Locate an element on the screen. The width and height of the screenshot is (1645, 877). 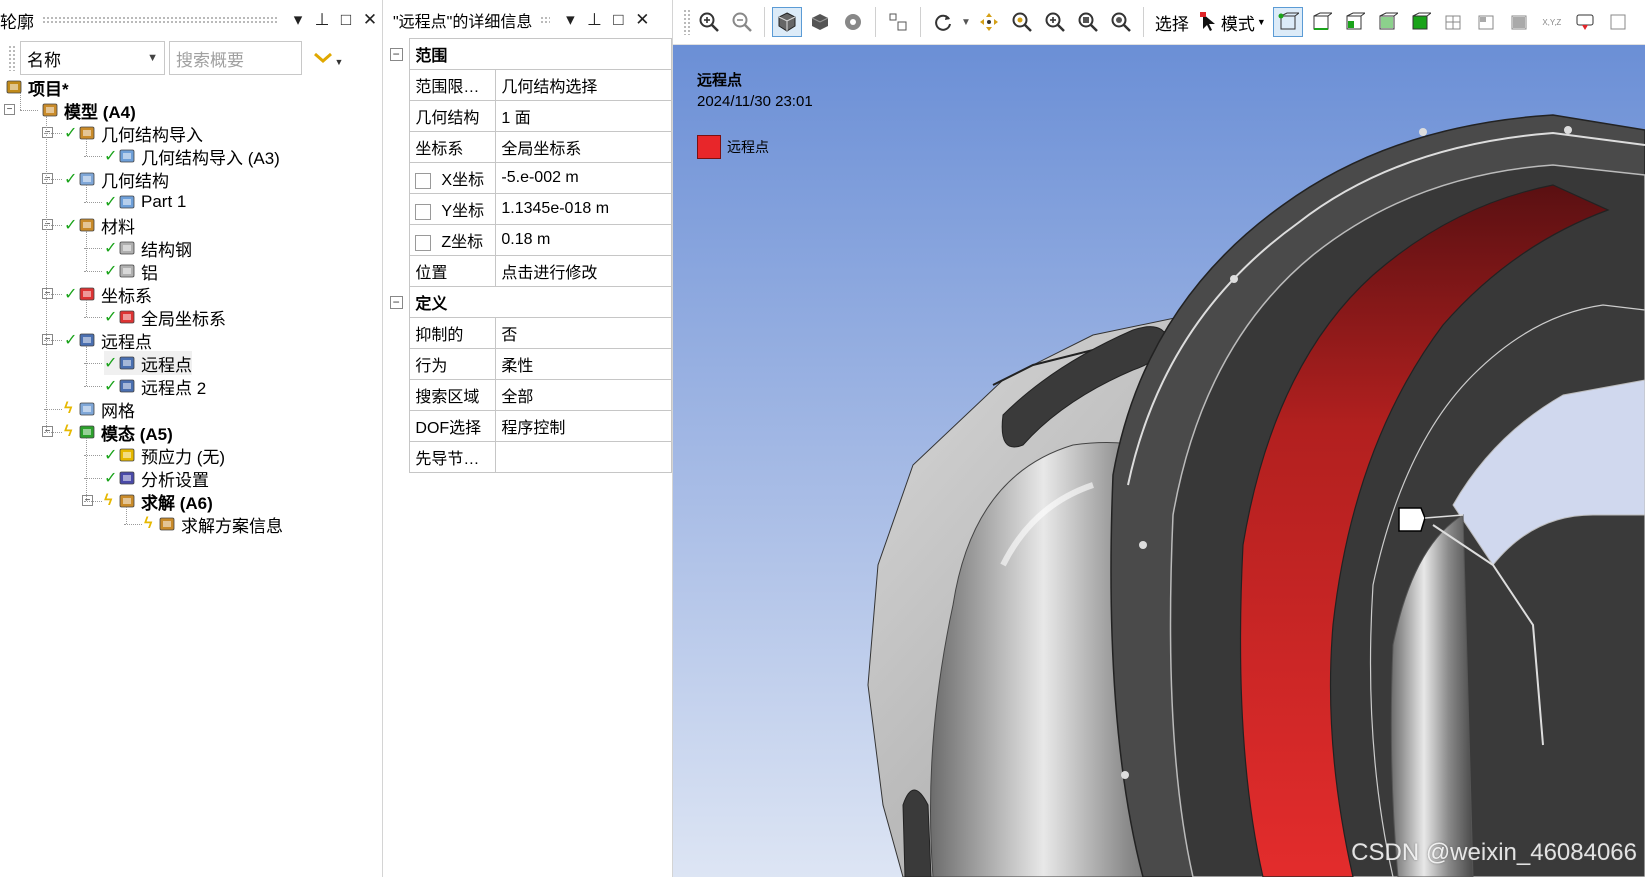
tree-node: ✓ 几何结构导入 is located at coordinates (133, 133).